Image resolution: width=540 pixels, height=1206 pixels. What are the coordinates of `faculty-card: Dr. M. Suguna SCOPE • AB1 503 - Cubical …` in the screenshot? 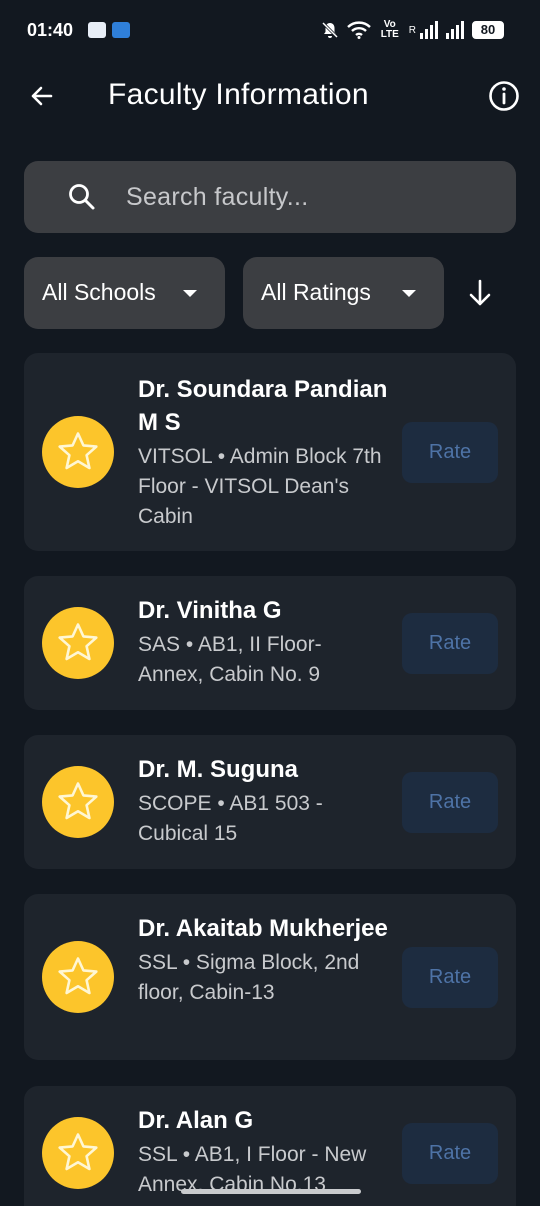 It's located at (270, 802).